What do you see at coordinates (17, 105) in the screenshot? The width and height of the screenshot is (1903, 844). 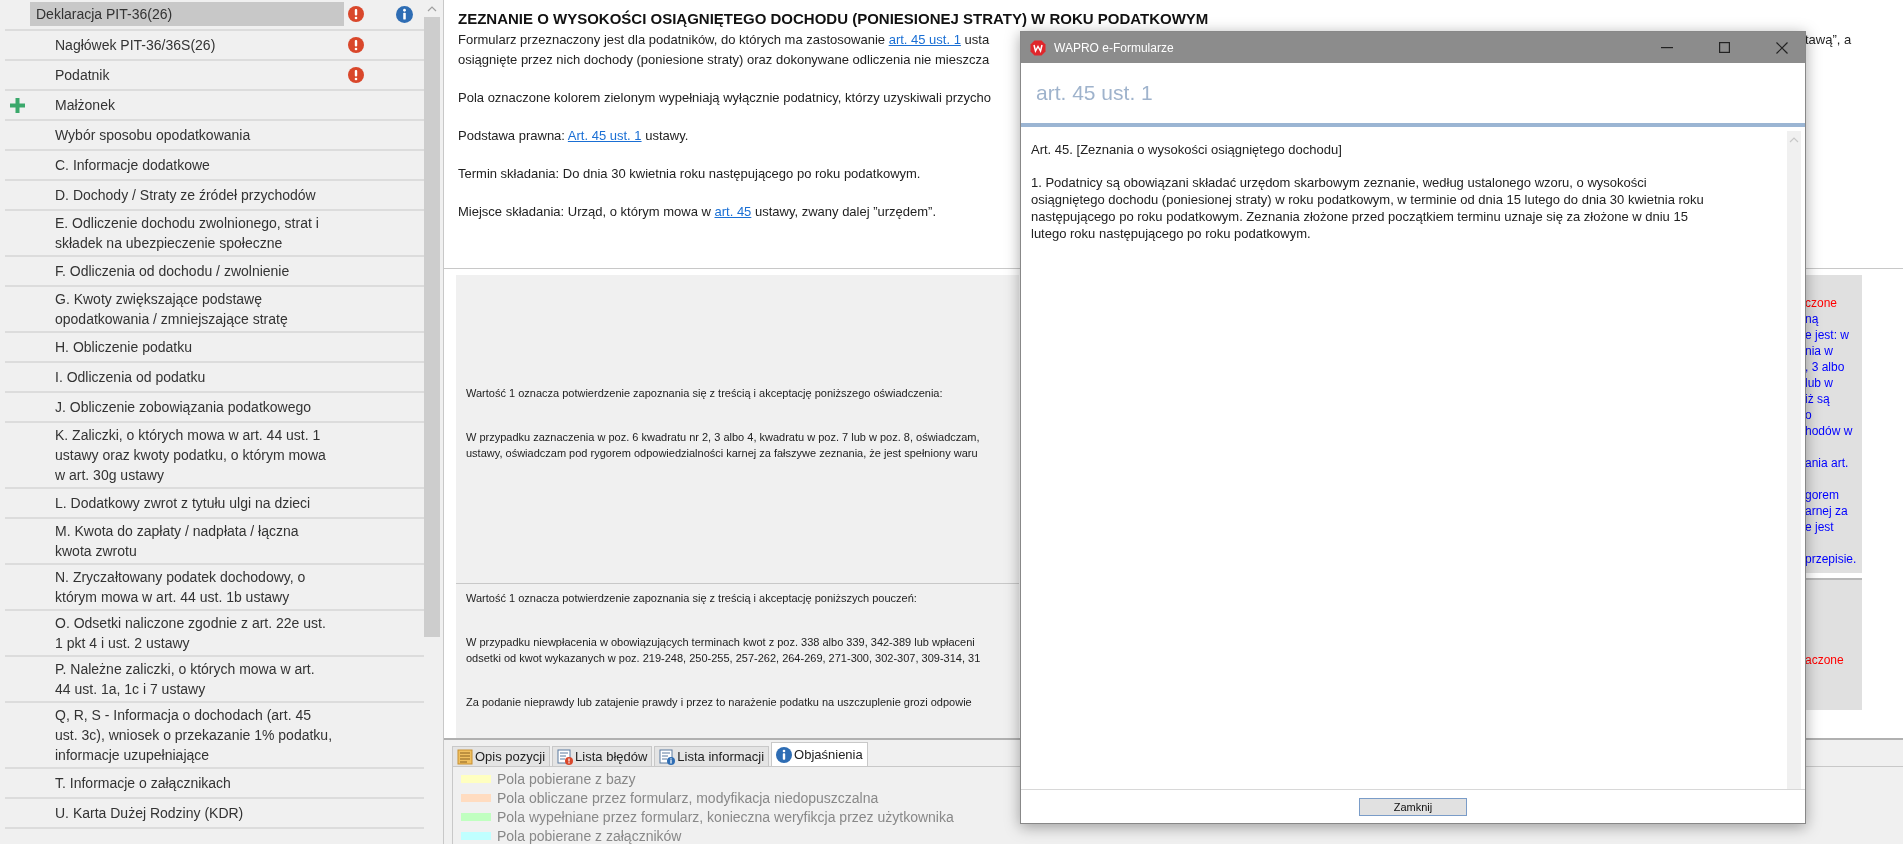 I see `plus-icon` at bounding box center [17, 105].